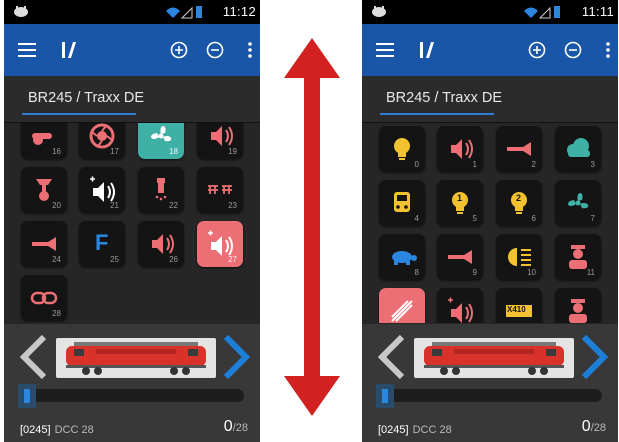 This screenshot has width=619, height=442. Describe the element at coordinates (519, 149) in the screenshot. I see `function-button-2: 2` at that location.